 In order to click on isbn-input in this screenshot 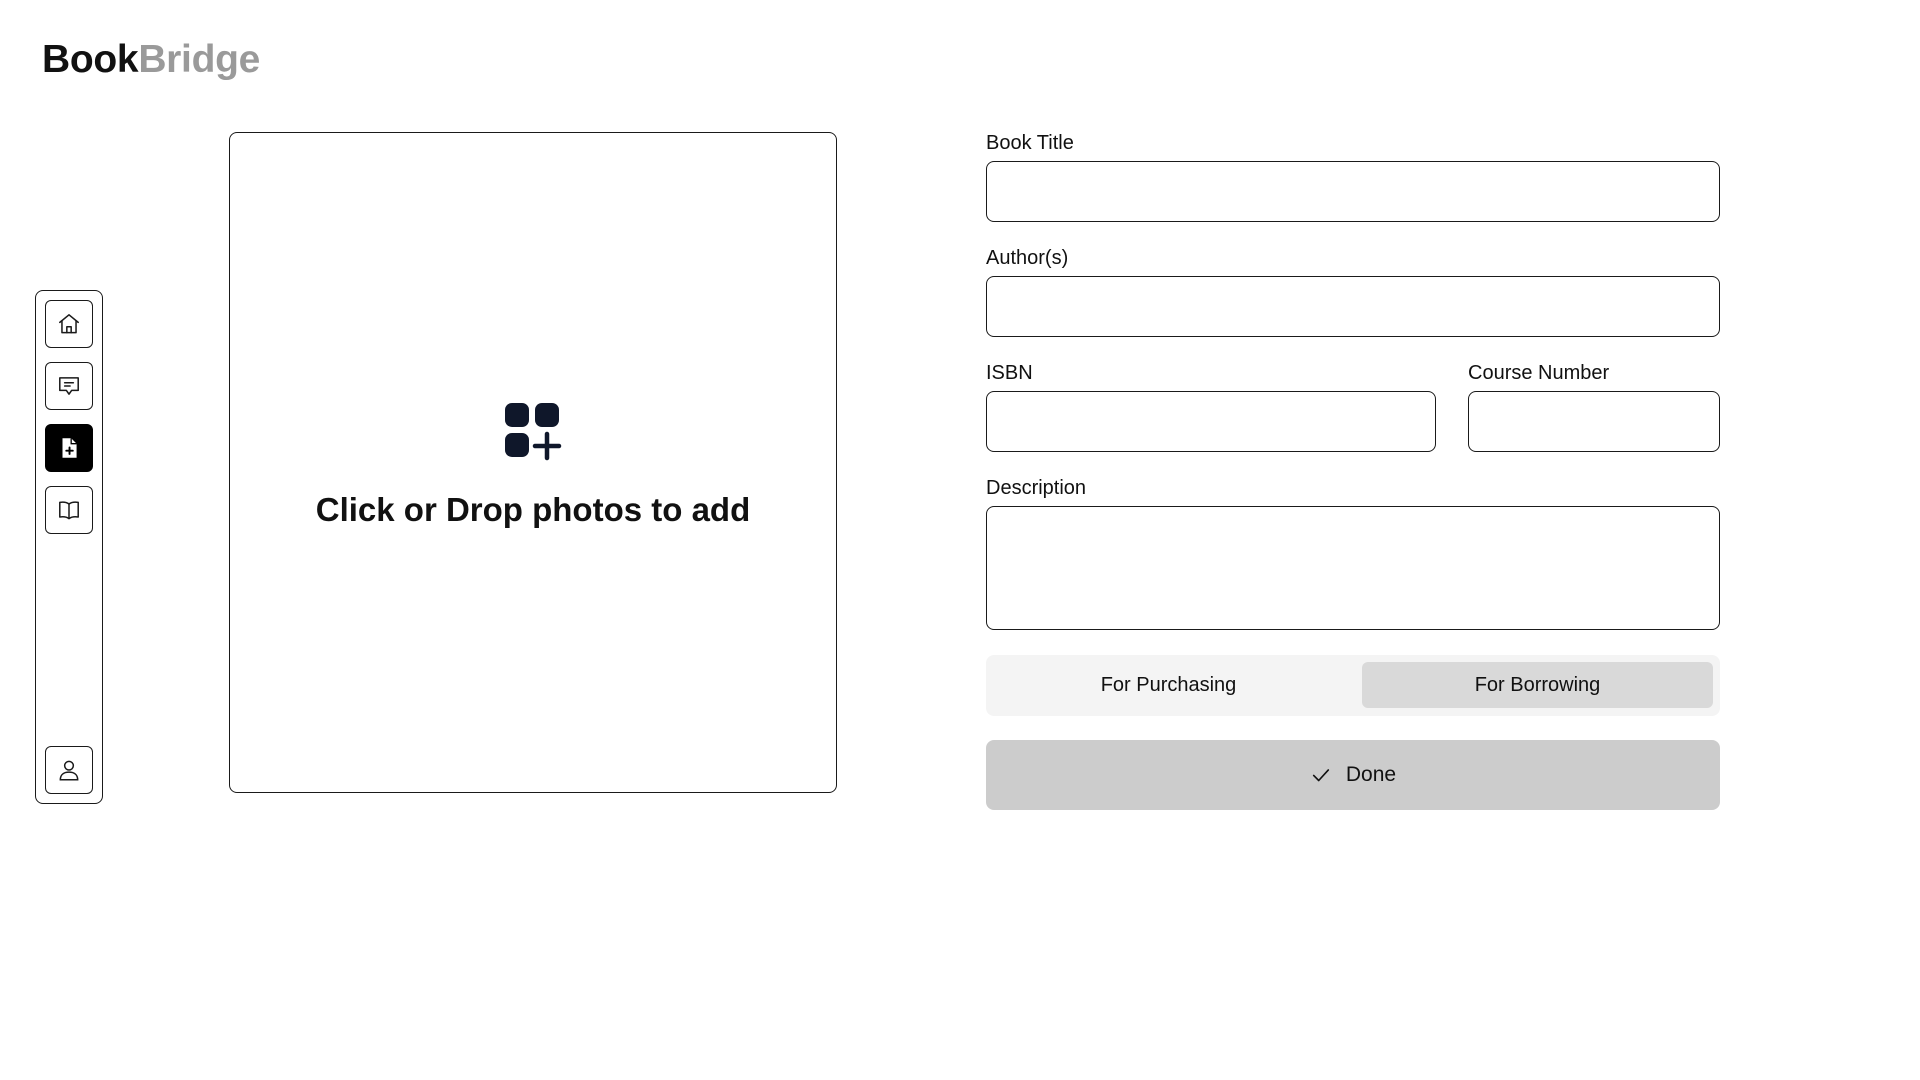, I will do `click(1211, 421)`.